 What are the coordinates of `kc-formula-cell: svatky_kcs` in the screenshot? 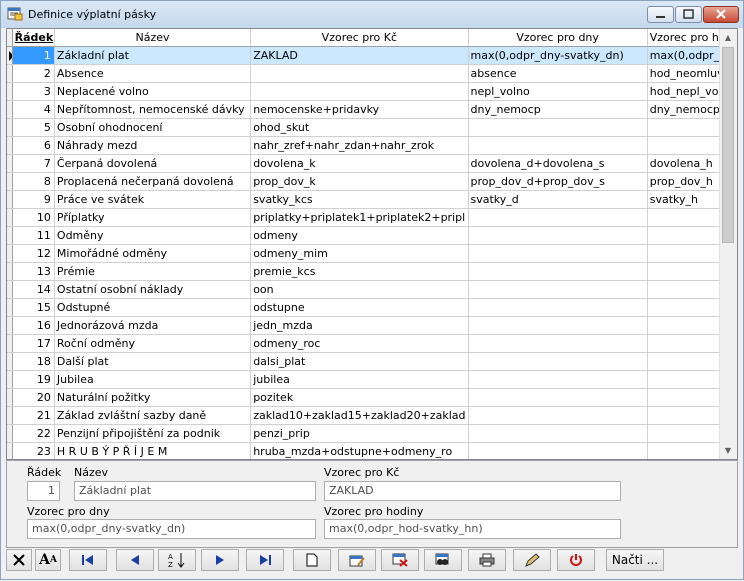 It's located at (359, 199).